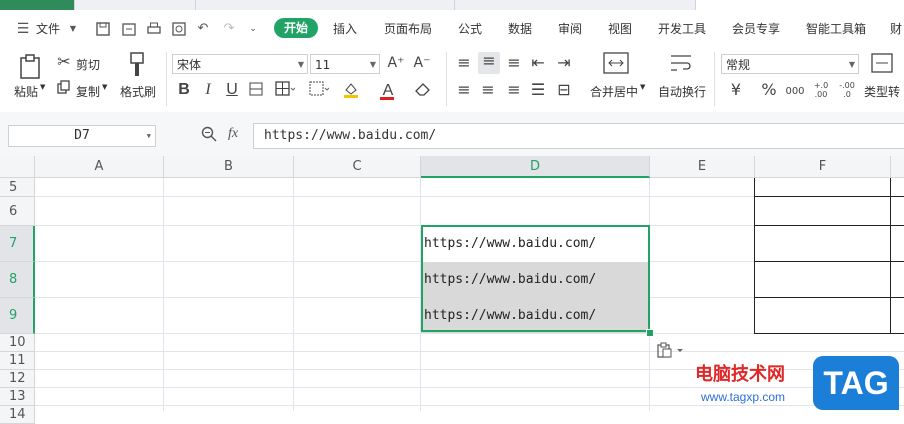  What do you see at coordinates (614, 91) in the screenshot?
I see `merge-center-button: 合并居中` at bounding box center [614, 91].